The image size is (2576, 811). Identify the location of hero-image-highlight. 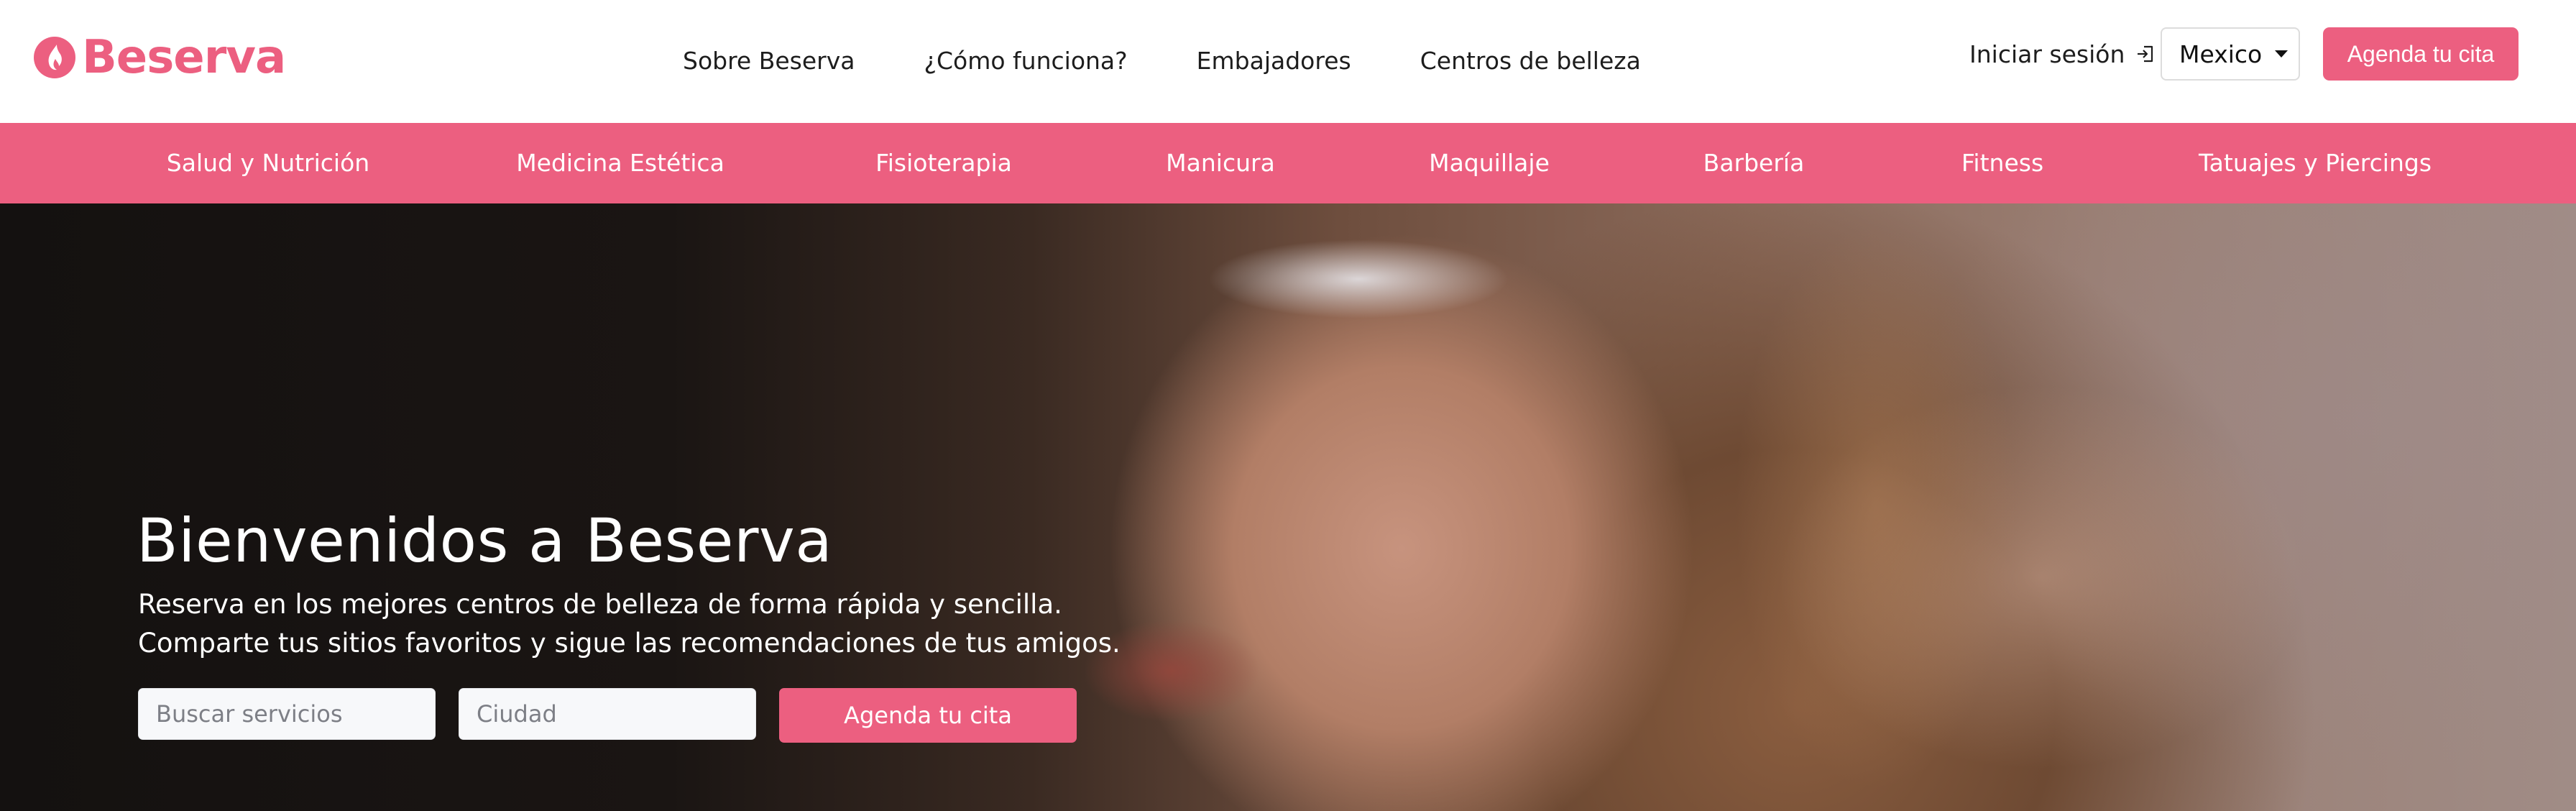
(1358, 279).